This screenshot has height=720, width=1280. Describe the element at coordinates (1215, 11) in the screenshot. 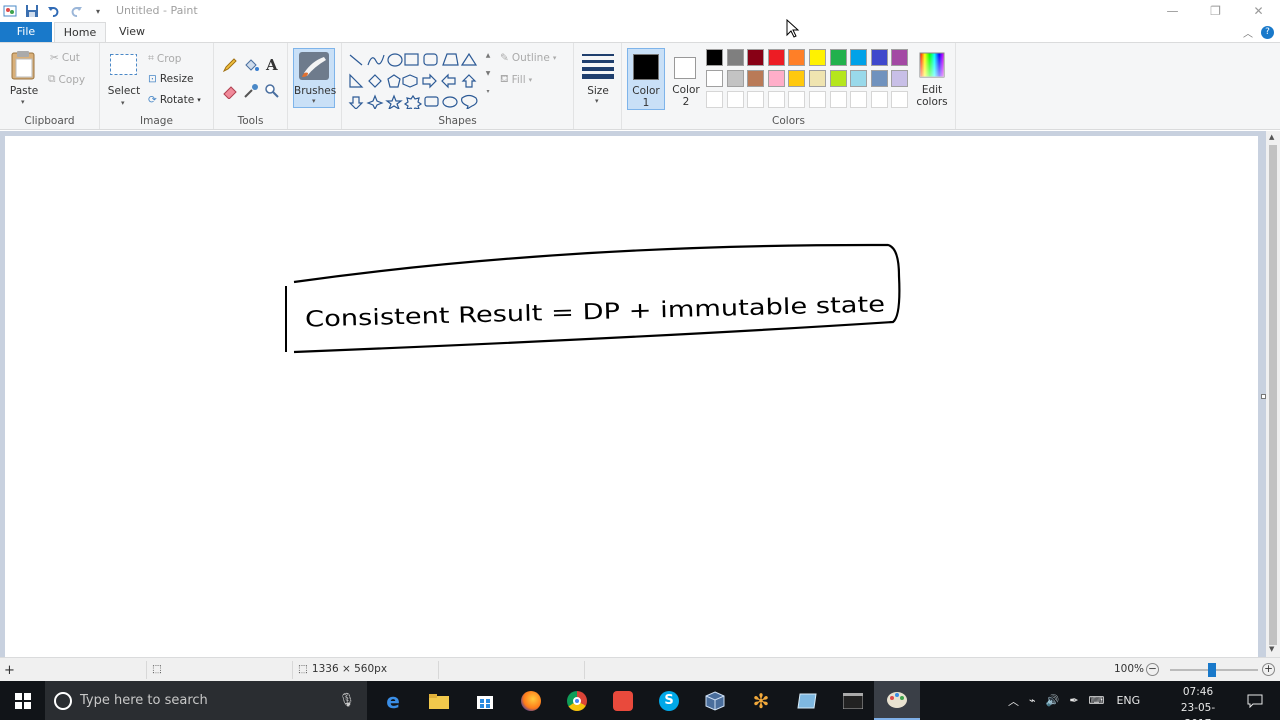

I see `restore-button: ❐` at that location.